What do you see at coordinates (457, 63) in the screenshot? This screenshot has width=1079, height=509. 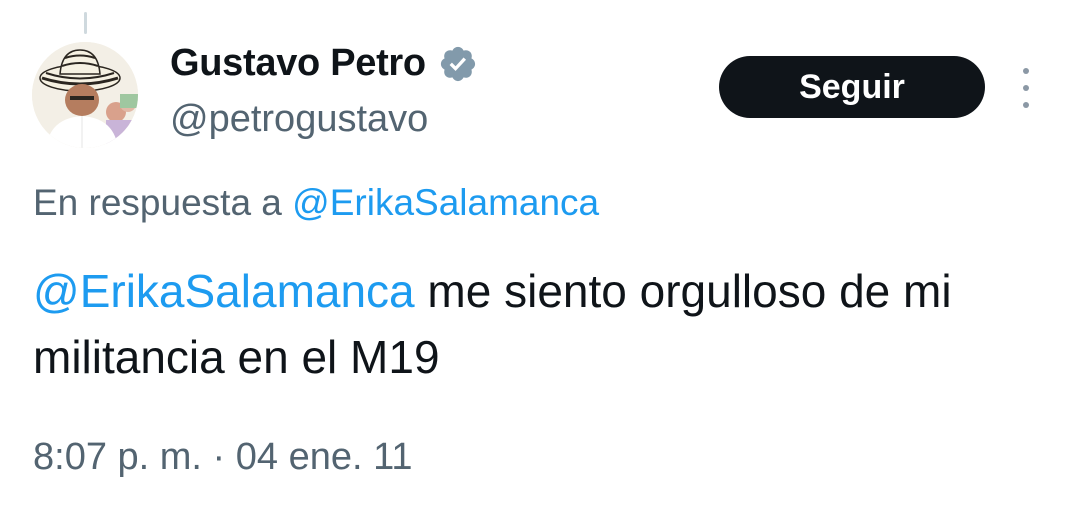 I see `verified-badge-icon` at bounding box center [457, 63].